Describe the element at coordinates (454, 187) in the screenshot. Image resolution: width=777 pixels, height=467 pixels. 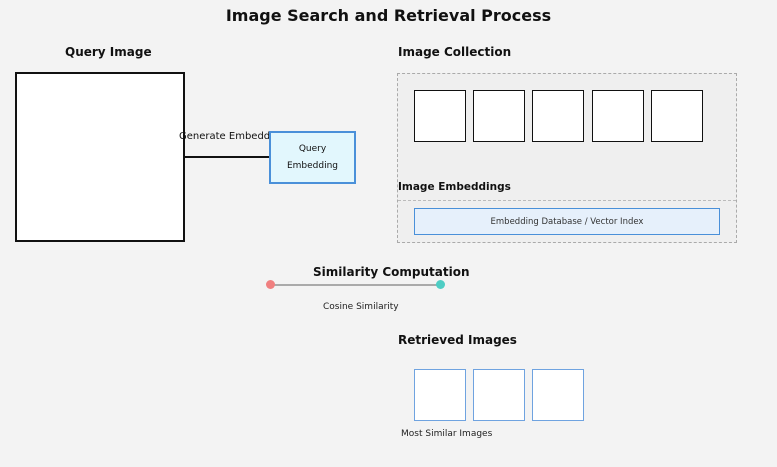
I see `image-embeddings-label: Image Embeddings` at that location.